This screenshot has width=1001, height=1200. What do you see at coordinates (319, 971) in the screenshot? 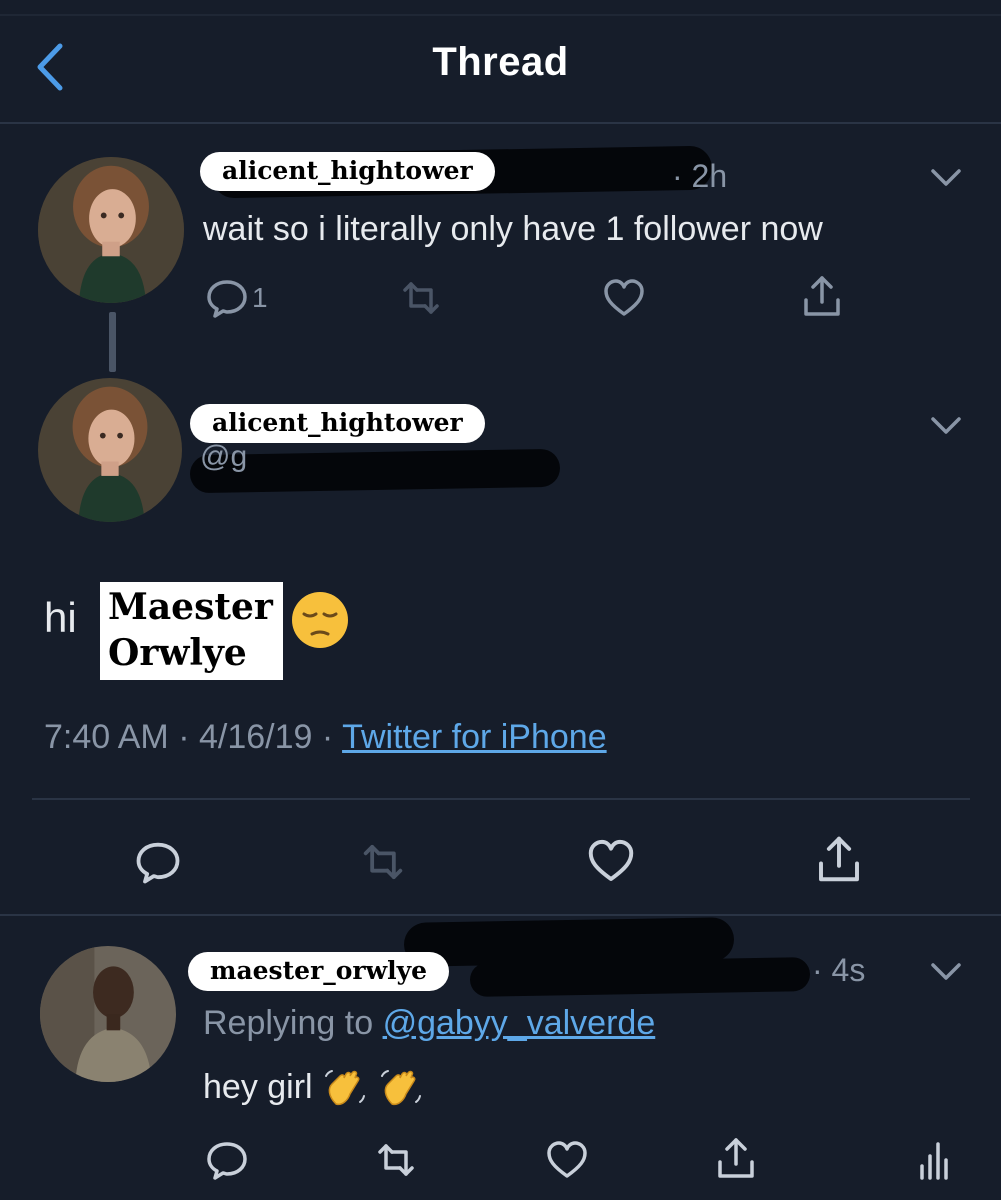
I see `username-label: maester_orwlye` at bounding box center [319, 971].